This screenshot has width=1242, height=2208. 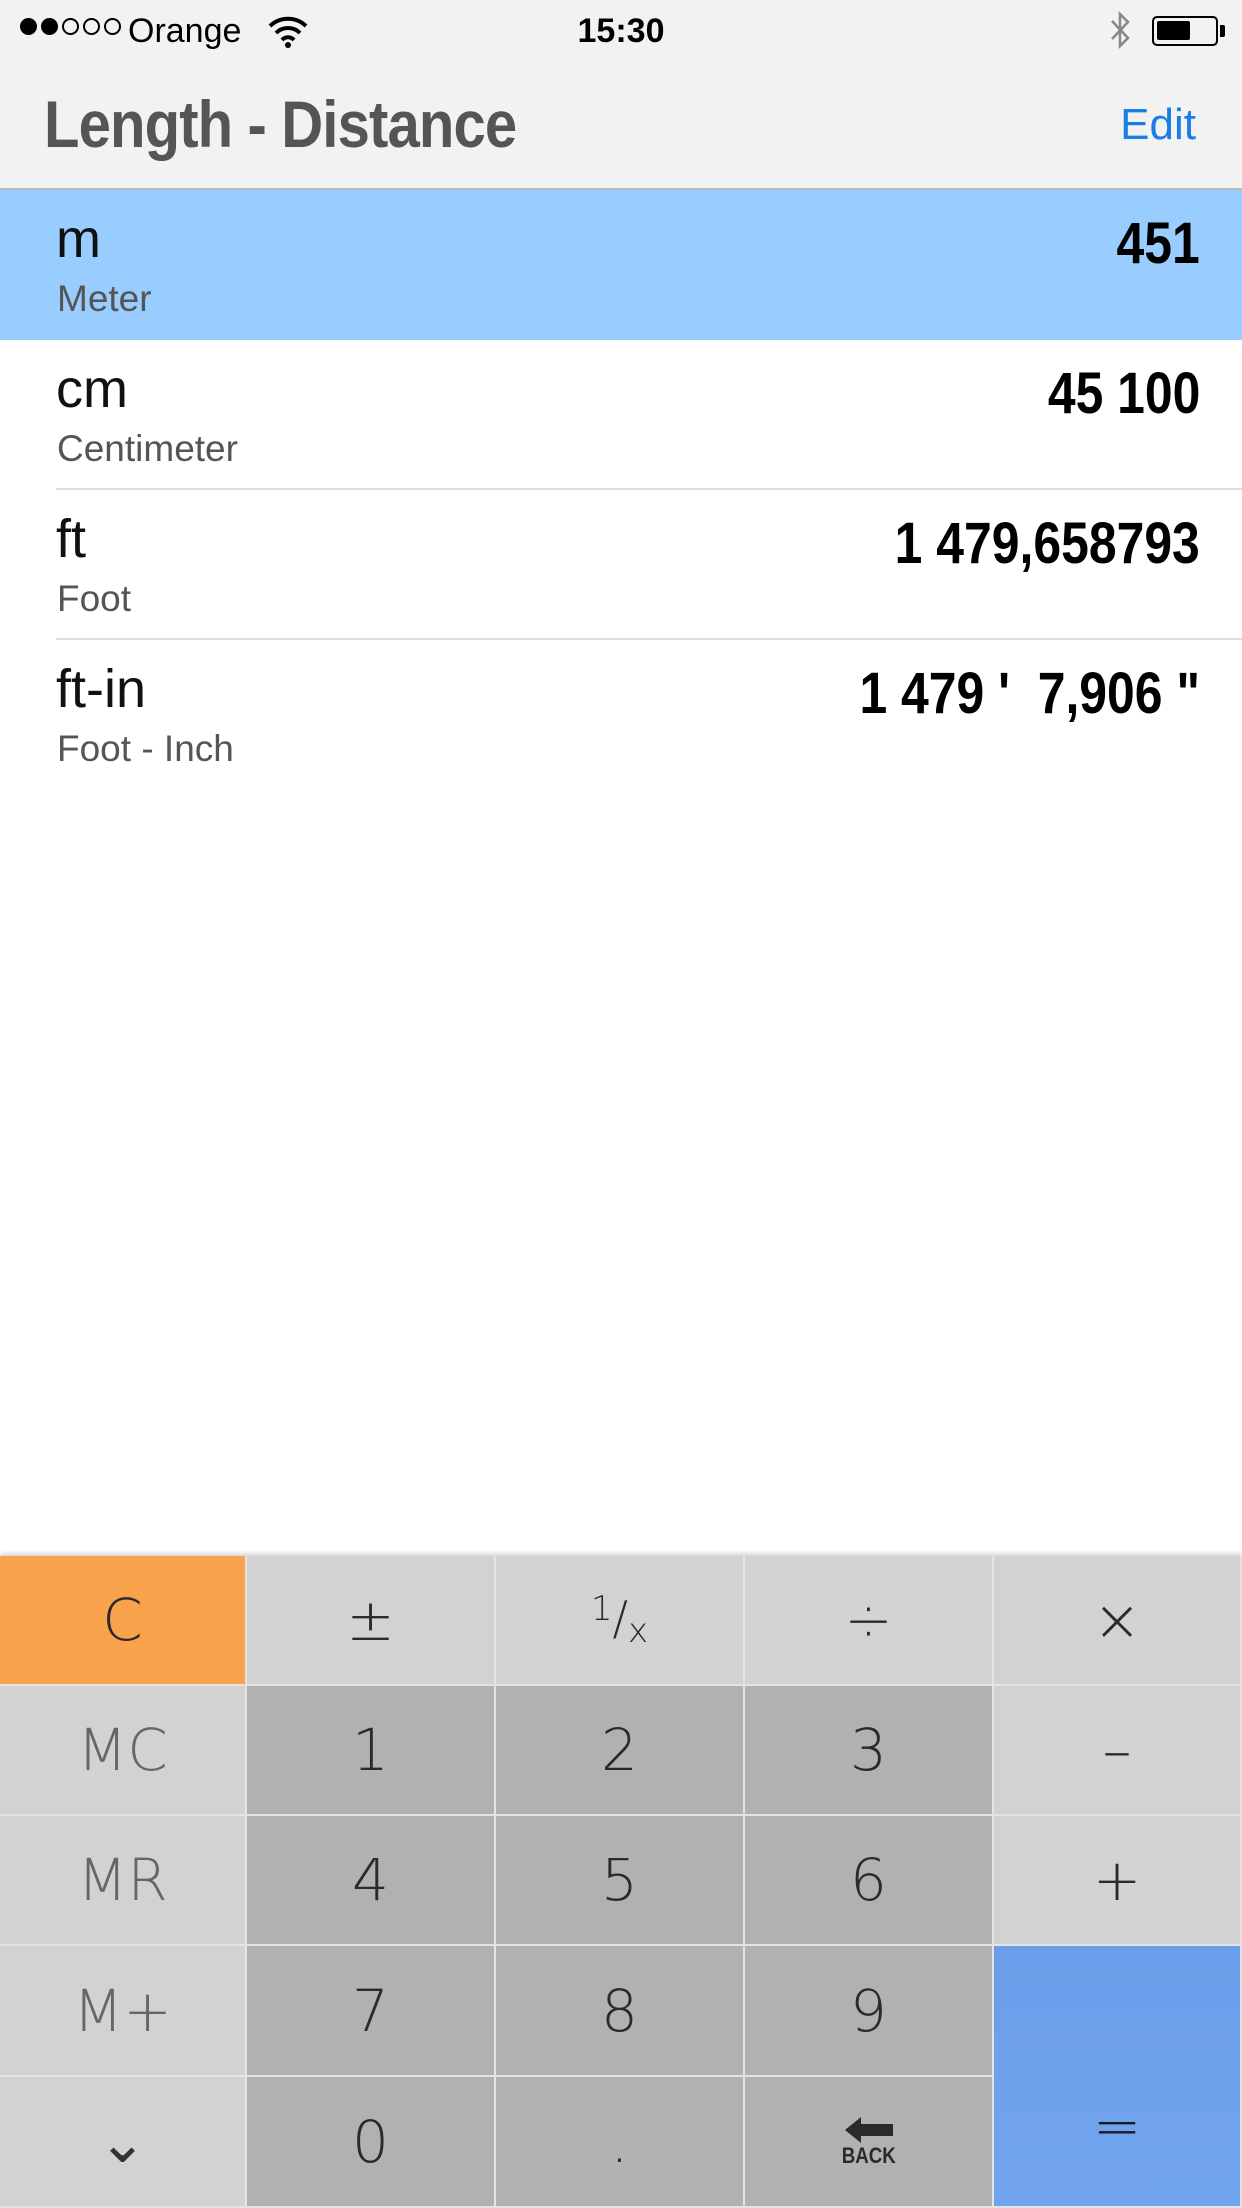 I want to click on status-bar: Orange 15:30, so click(x=621, y=31).